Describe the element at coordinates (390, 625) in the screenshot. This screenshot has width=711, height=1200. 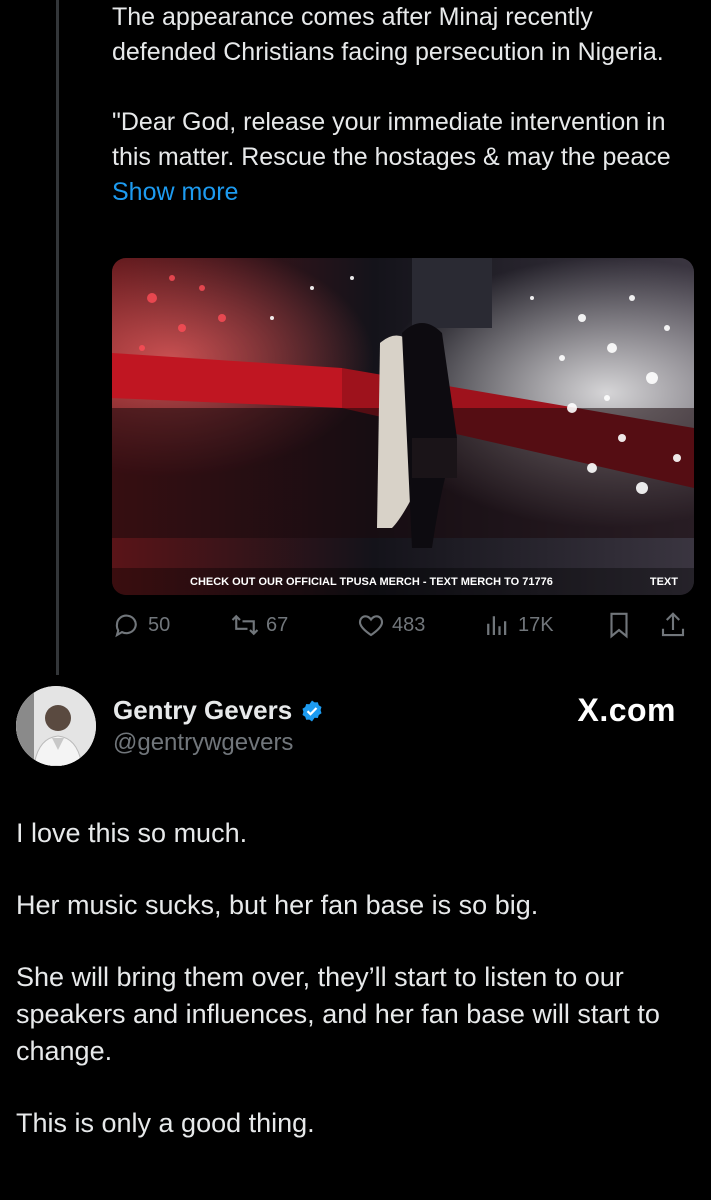
I see `like-button: 483` at that location.